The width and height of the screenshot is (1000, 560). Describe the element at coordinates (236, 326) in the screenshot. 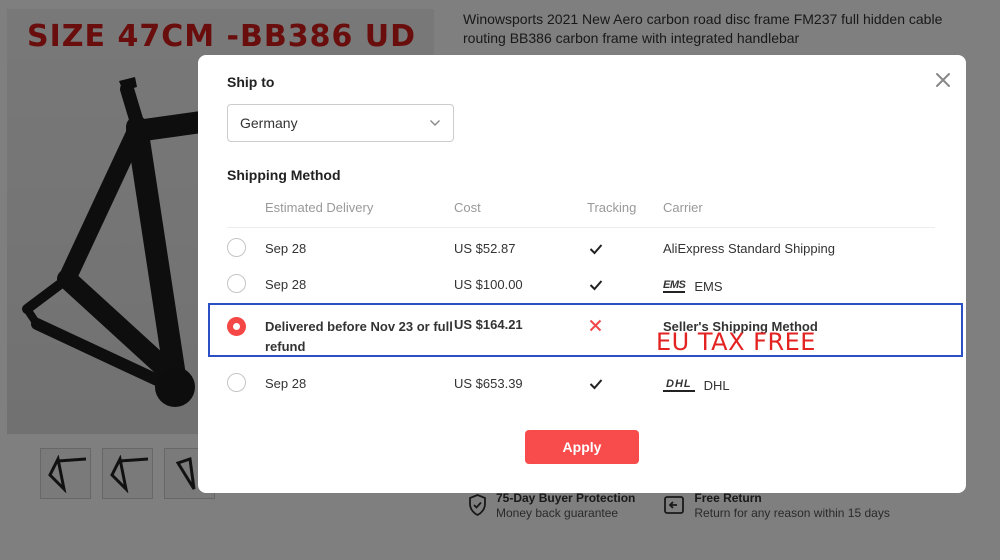

I see `radio-button-checked` at that location.